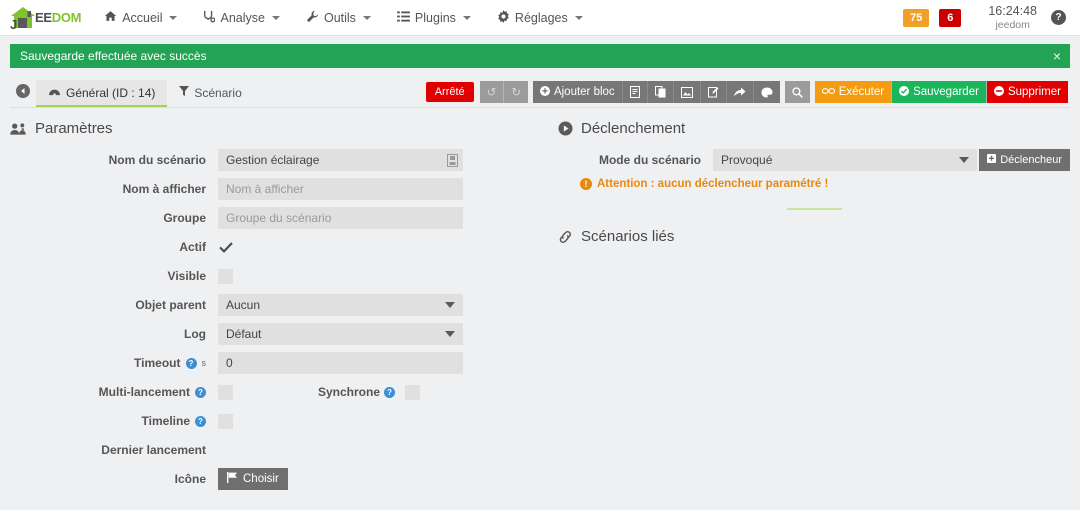  What do you see at coordinates (1031, 160) in the screenshot?
I see `add-trigger-label: Déclencheur` at bounding box center [1031, 160].